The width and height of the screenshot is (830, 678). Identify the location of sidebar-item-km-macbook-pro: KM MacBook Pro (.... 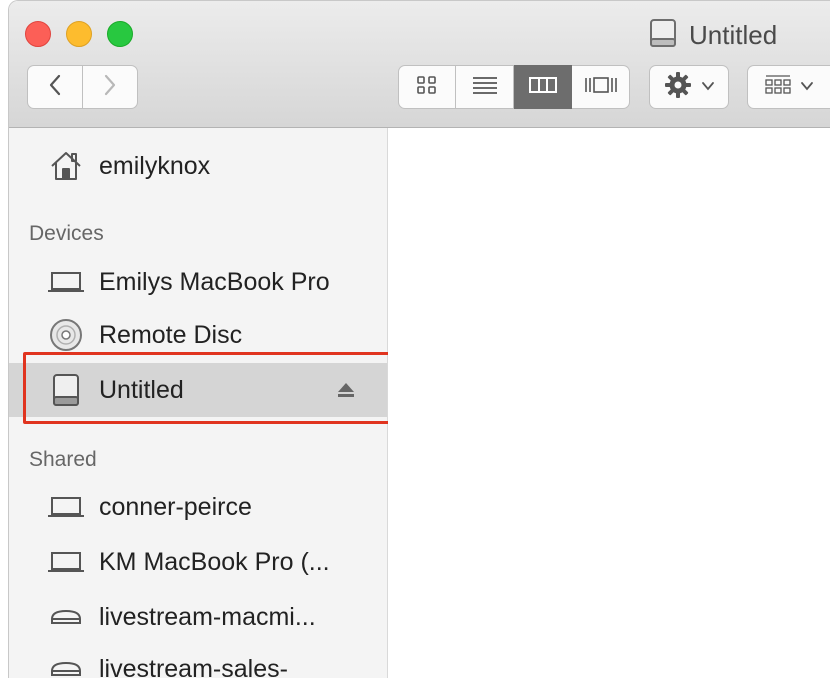
(198, 562).